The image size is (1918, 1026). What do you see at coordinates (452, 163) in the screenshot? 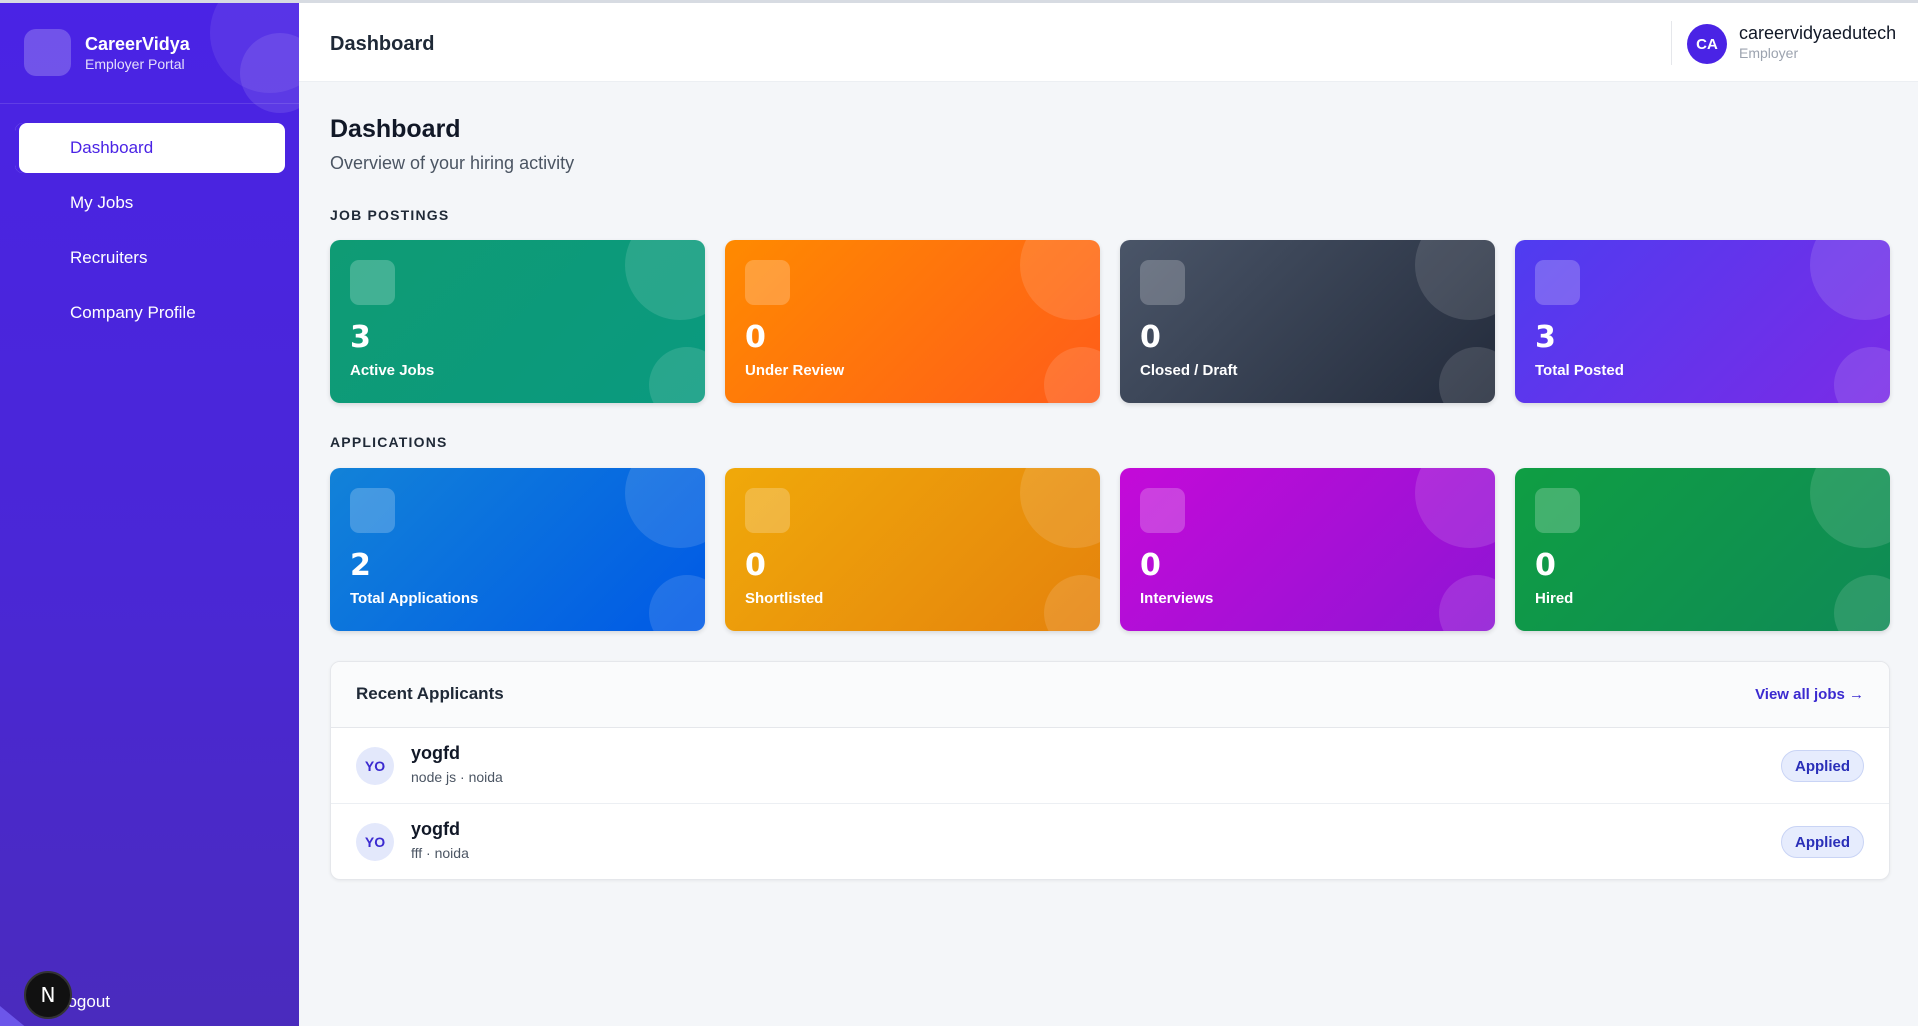
I see `page-subtitle: Overview of your hiring activity` at bounding box center [452, 163].